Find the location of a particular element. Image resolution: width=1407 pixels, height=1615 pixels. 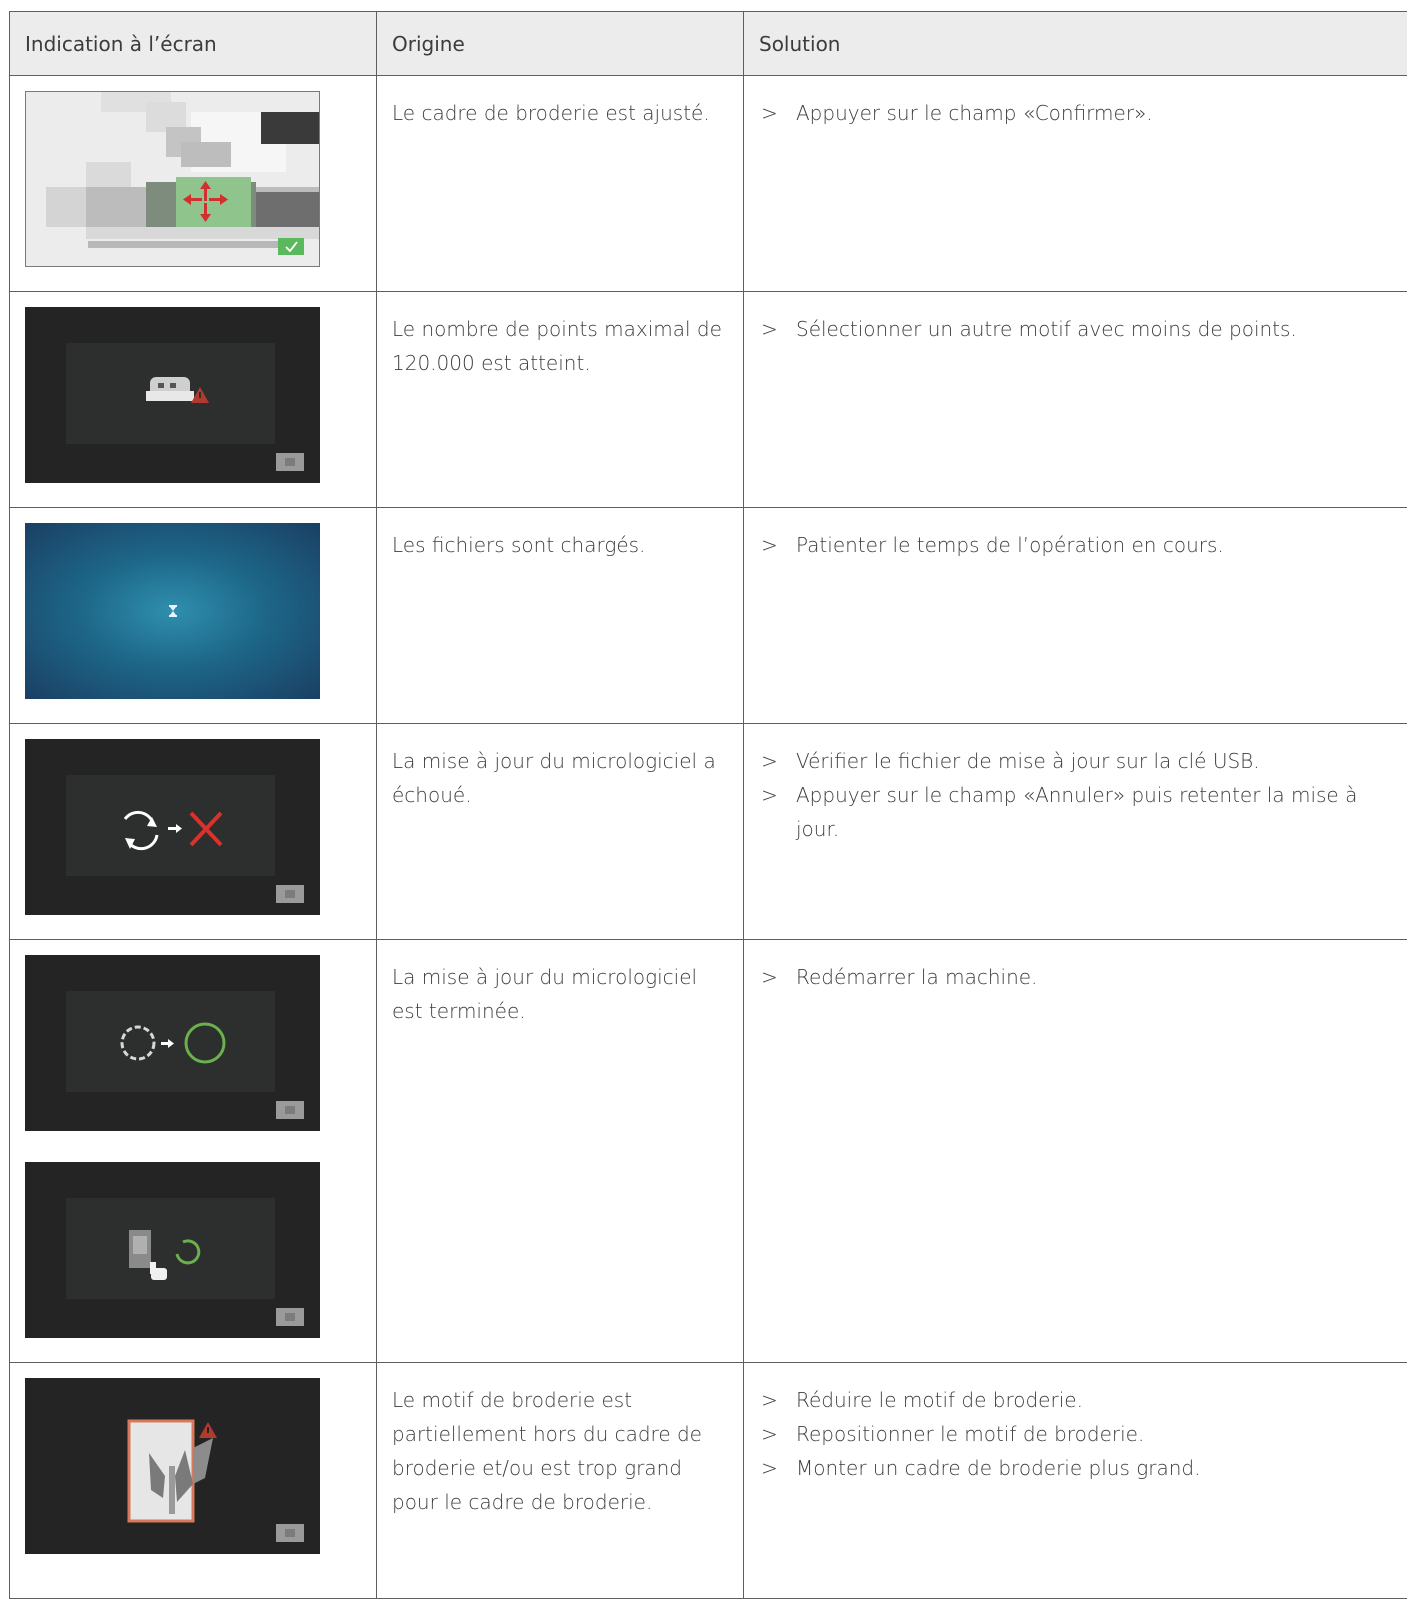

confirm-icon is located at coordinates (291, 246).